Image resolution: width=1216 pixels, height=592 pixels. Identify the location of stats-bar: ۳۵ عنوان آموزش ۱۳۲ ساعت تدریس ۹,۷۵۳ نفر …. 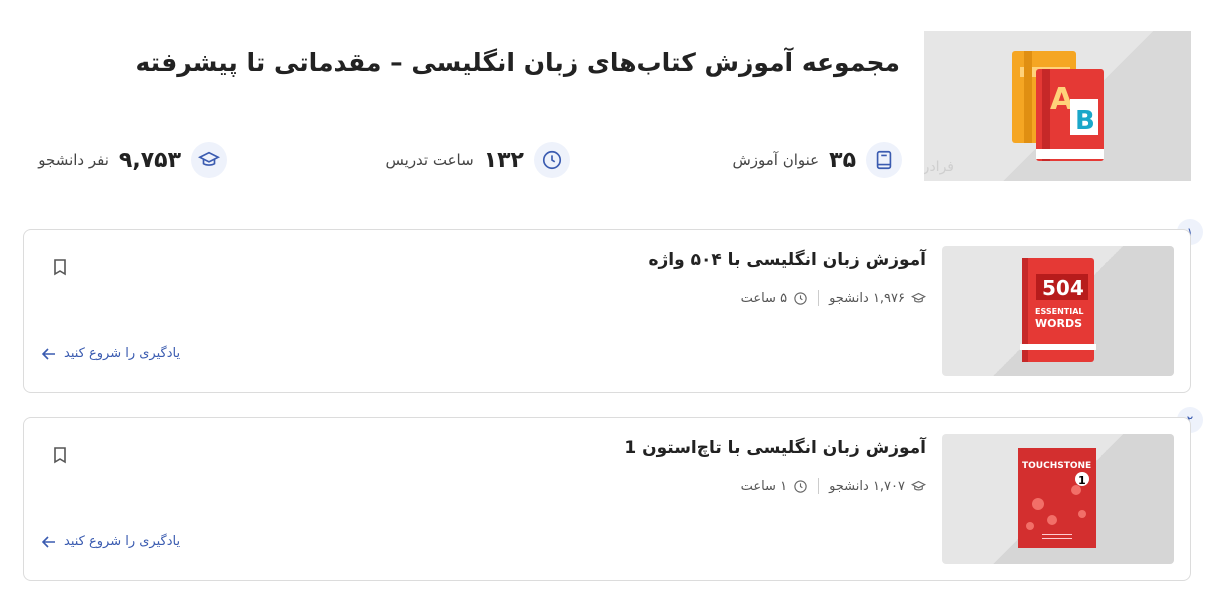
(465, 160).